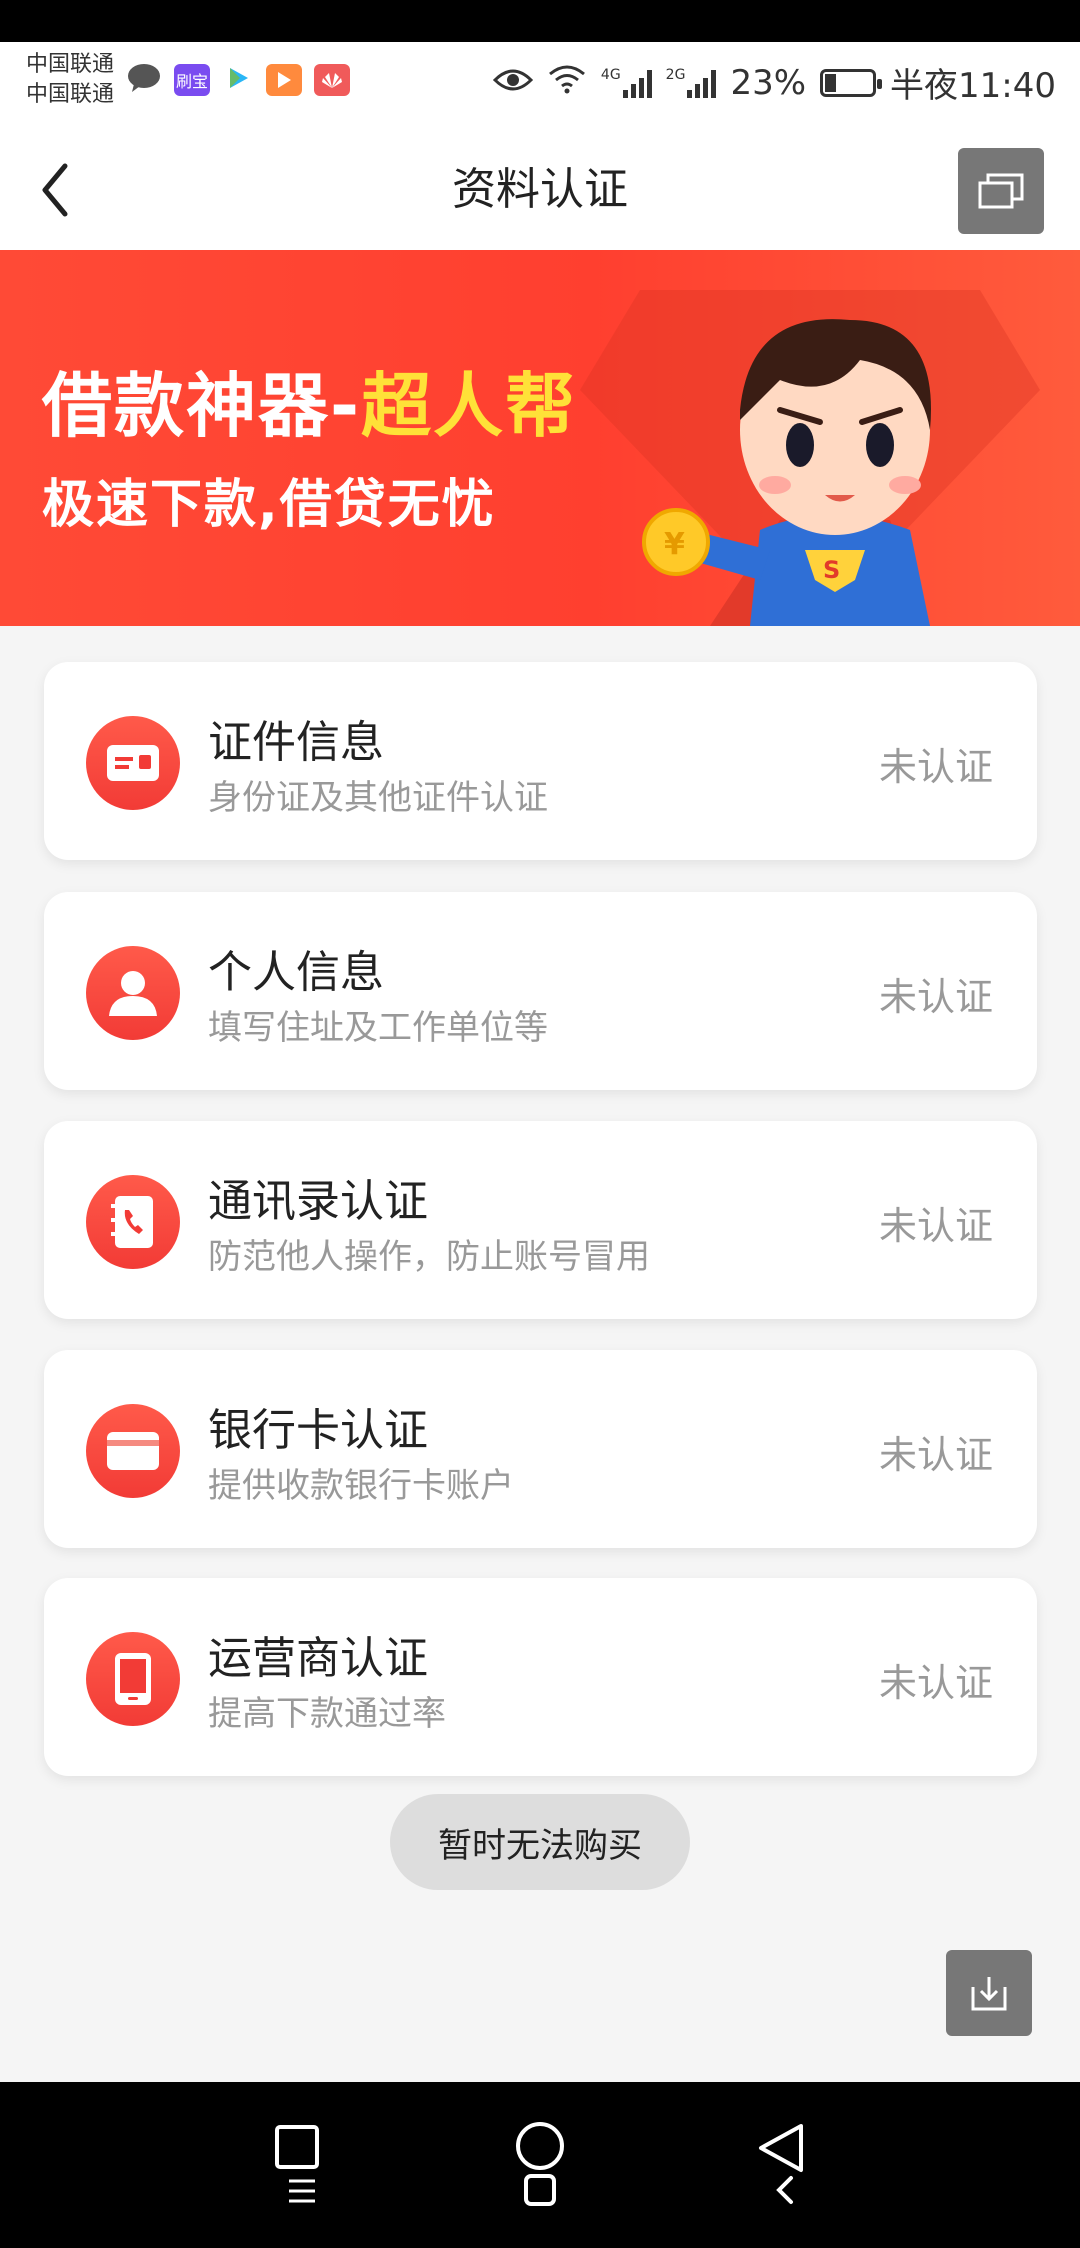 The height and width of the screenshot is (2248, 1080). I want to click on auth-item-contacts: 通讯录认证 防范他人操作，防止账号冒用 未认证, so click(540, 1220).